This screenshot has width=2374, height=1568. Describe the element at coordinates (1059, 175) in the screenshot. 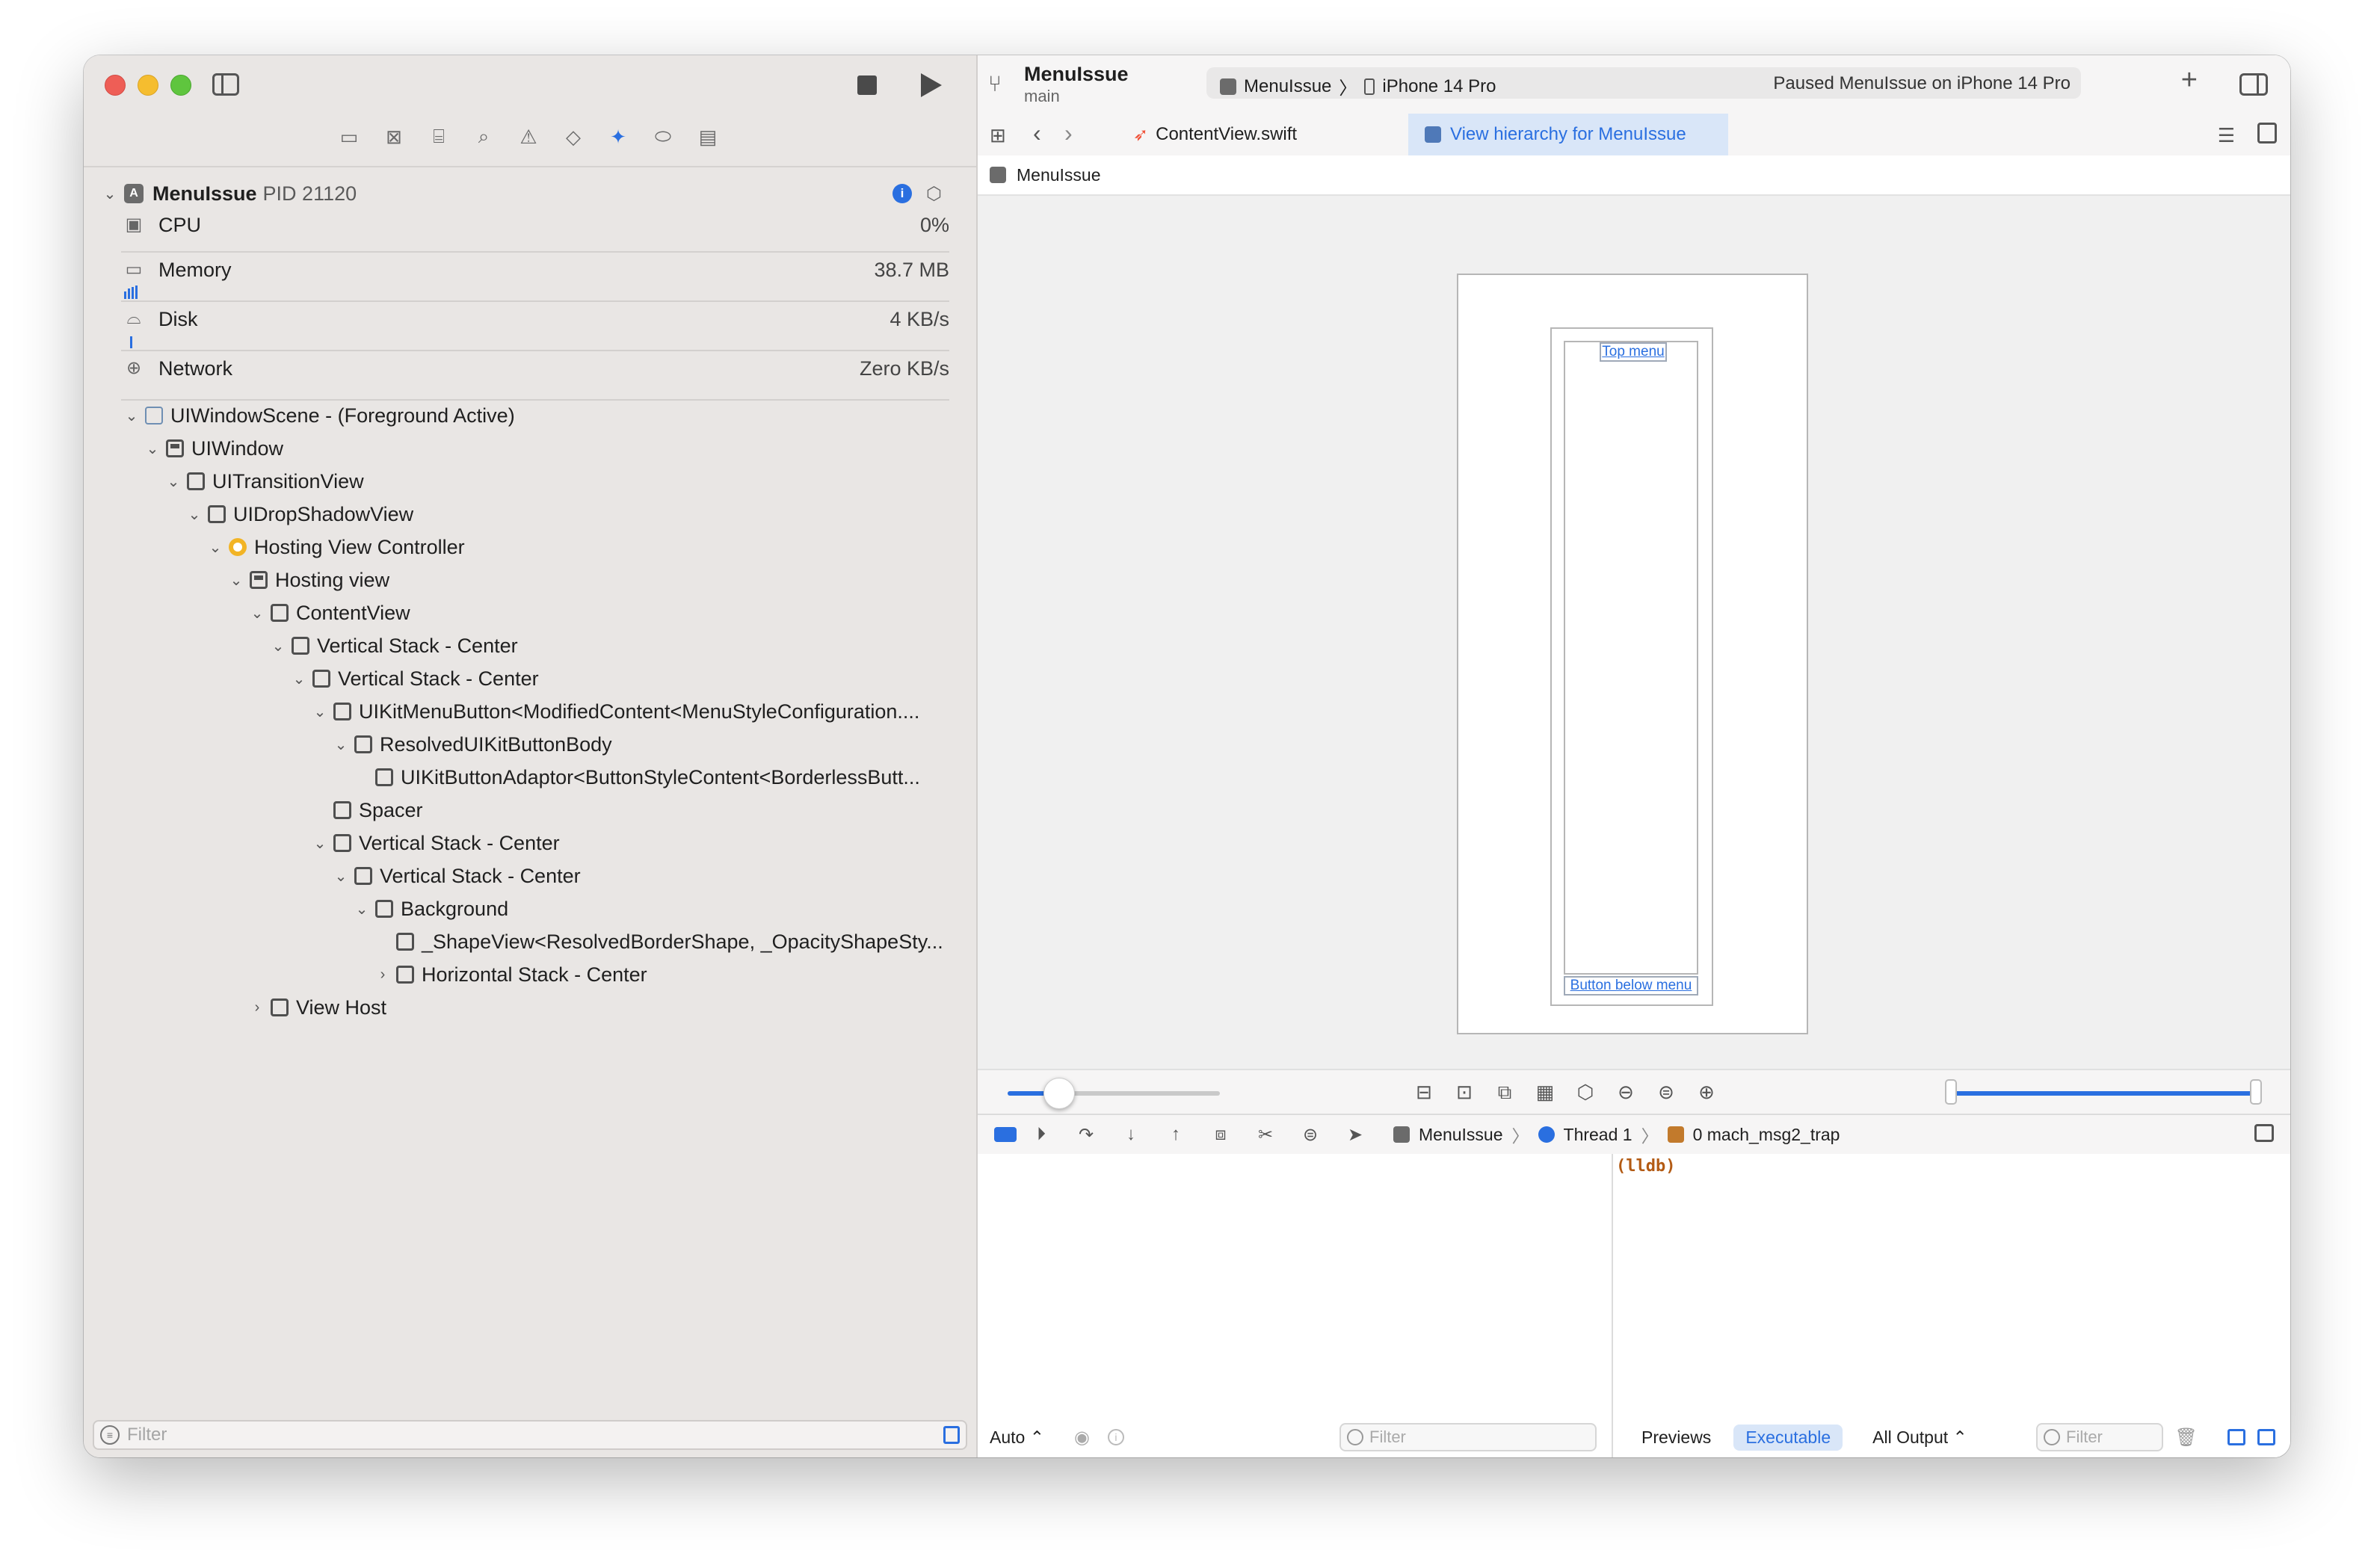

I see `jump-bar-item: MenuIssue` at that location.